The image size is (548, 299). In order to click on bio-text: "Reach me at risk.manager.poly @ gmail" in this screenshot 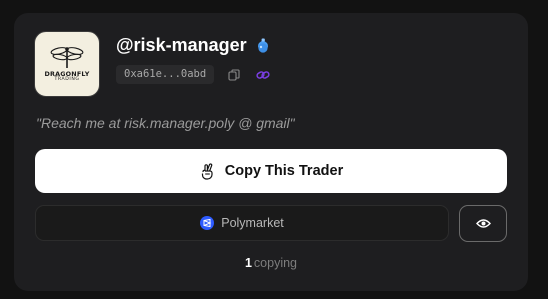, I will do `click(165, 123)`.